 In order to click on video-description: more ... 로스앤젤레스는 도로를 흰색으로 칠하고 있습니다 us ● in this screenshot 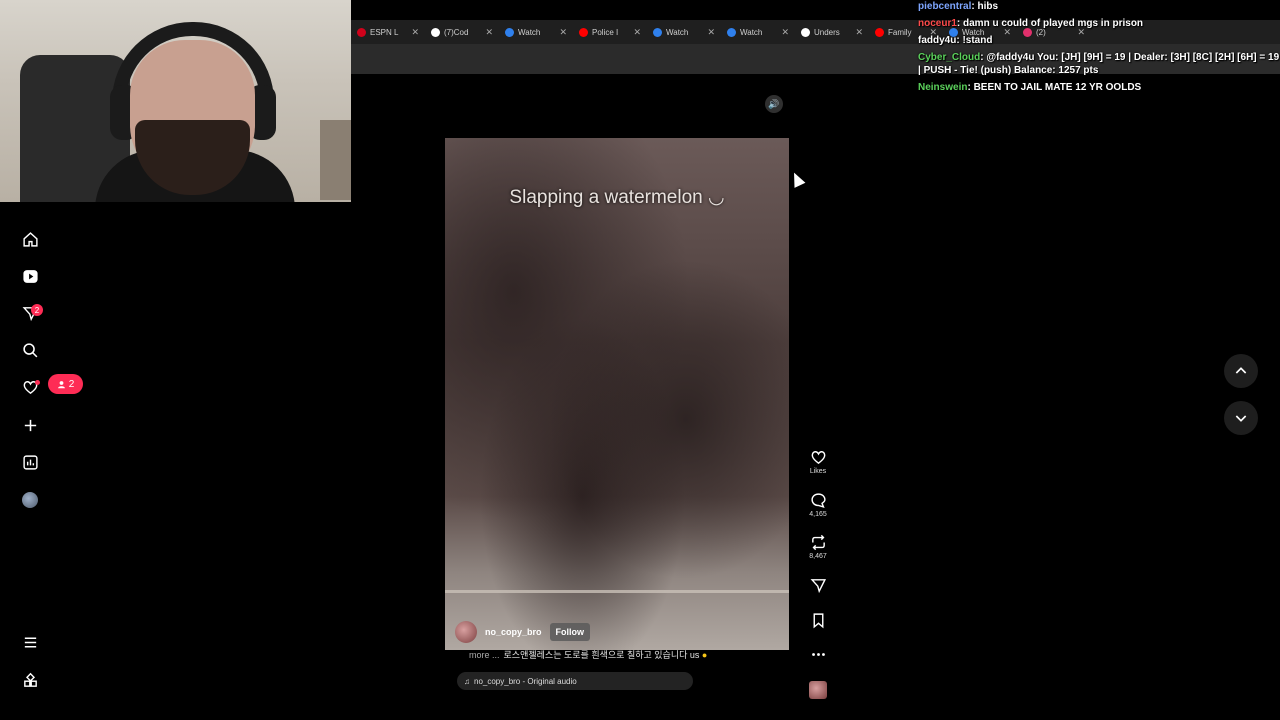, I will do `click(588, 655)`.